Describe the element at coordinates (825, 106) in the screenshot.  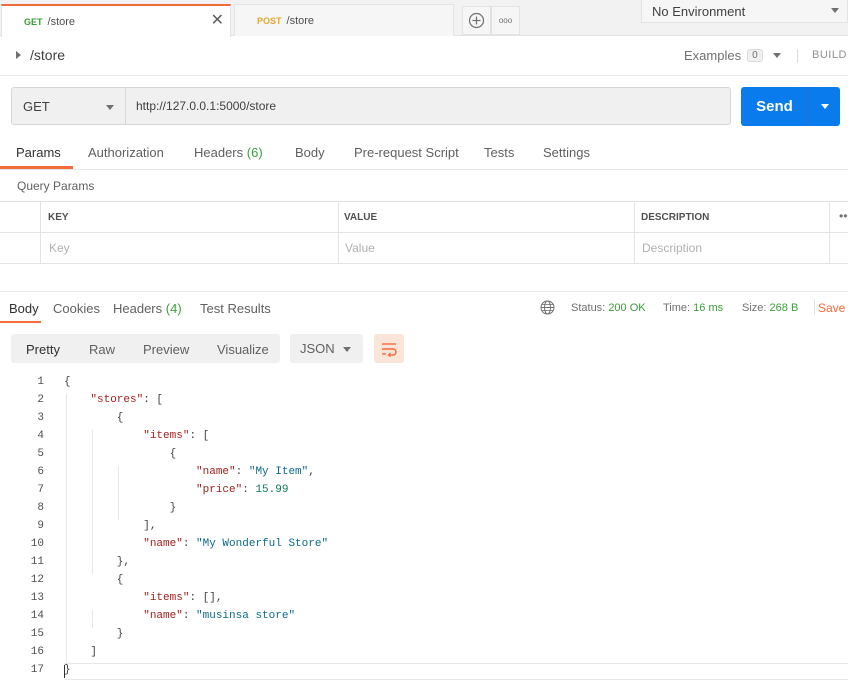
I see `send-options-chevron-icon` at that location.